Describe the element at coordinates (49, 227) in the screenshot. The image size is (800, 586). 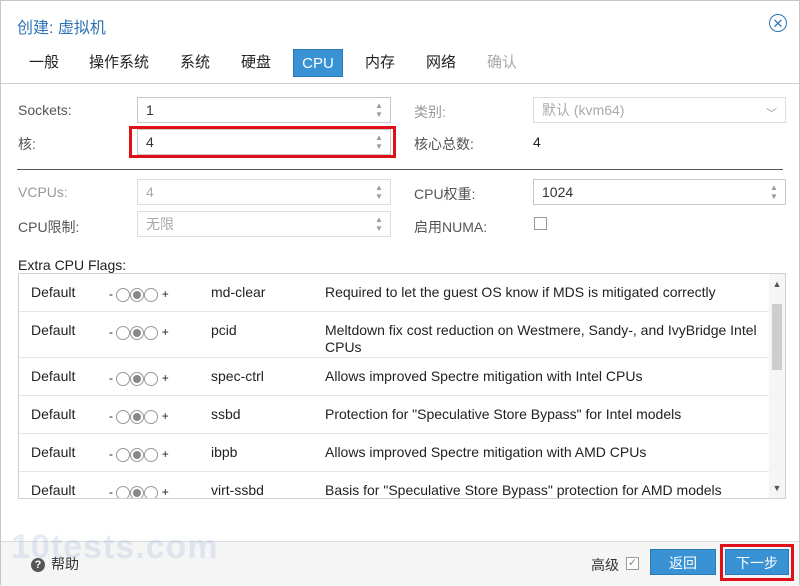
I see `cpu-limit-label: CPU限制:` at that location.